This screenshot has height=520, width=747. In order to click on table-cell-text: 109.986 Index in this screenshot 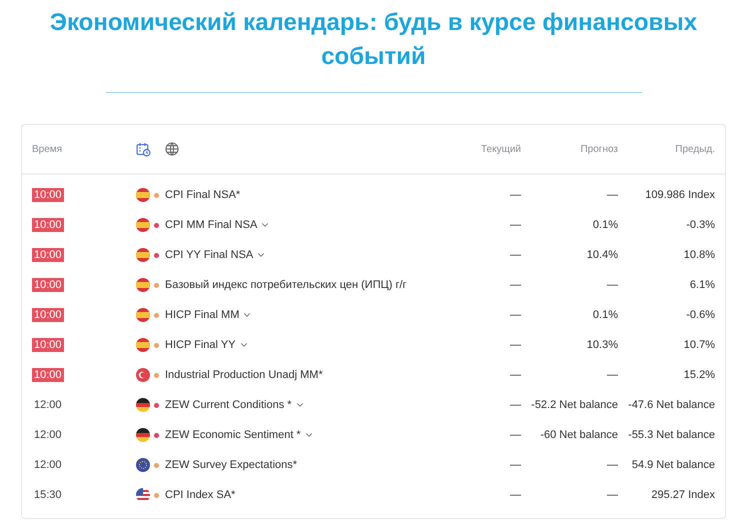, I will do `click(679, 195)`.